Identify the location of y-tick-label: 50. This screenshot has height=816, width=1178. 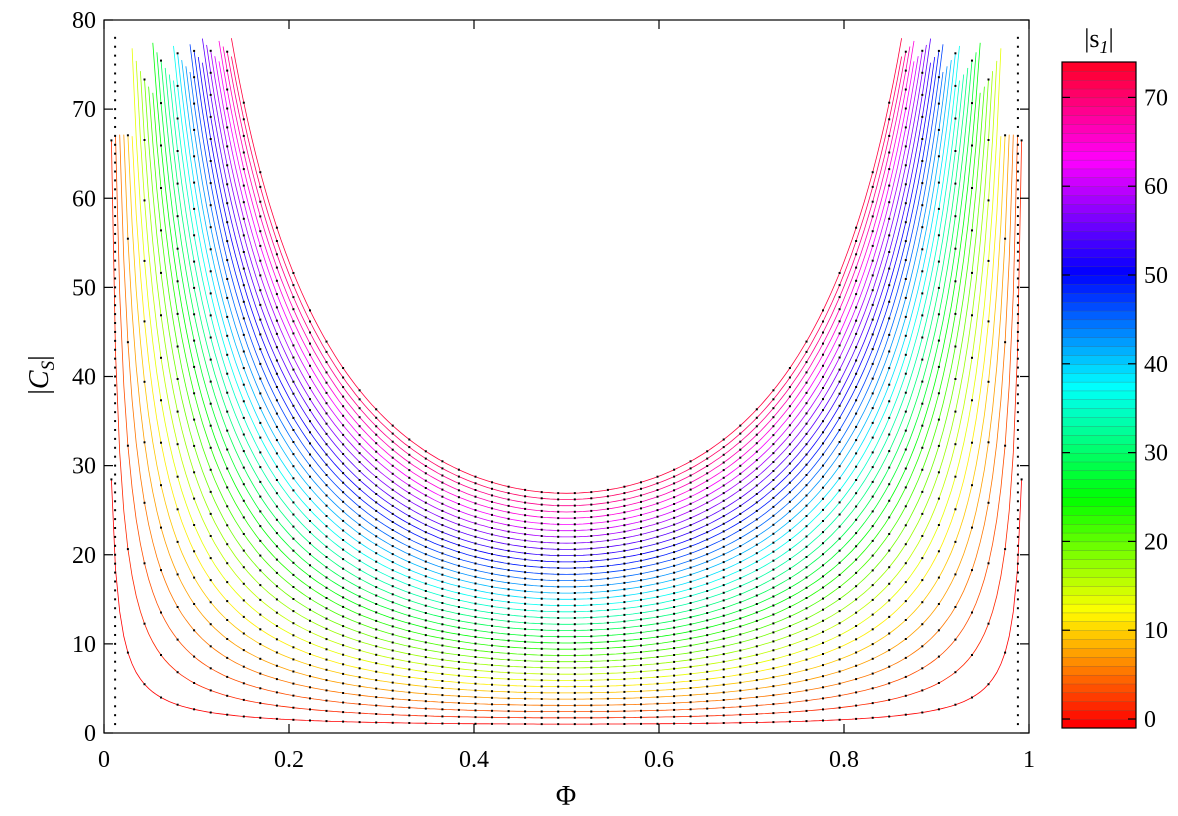
(84, 288).